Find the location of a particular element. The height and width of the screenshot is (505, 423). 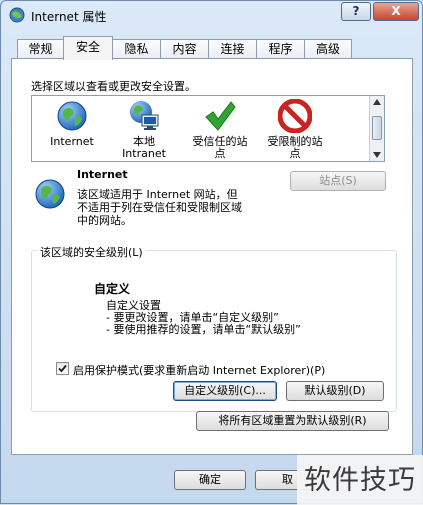

tab-privacy: 隐私 is located at coordinates (136, 49).